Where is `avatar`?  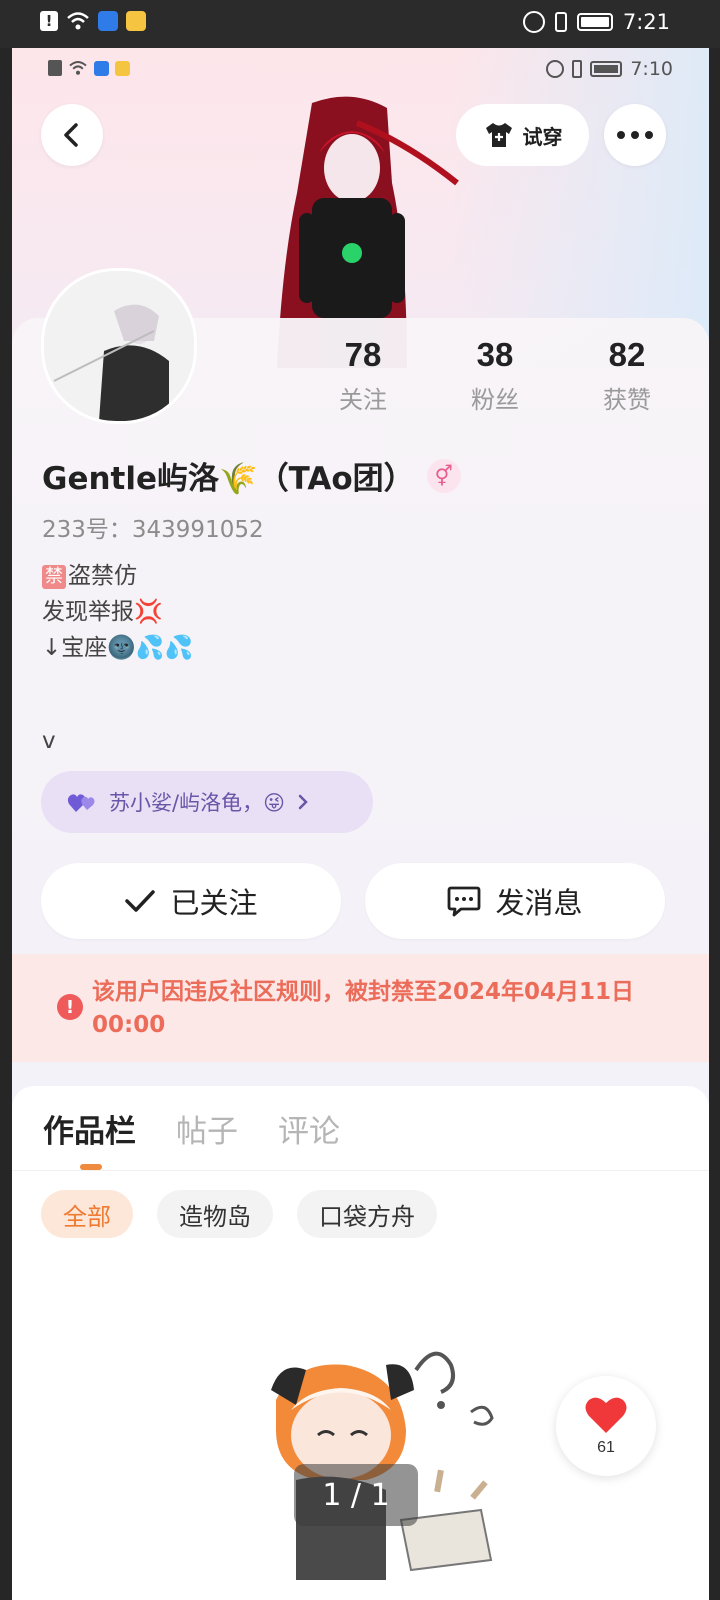
avatar is located at coordinates (119, 346).